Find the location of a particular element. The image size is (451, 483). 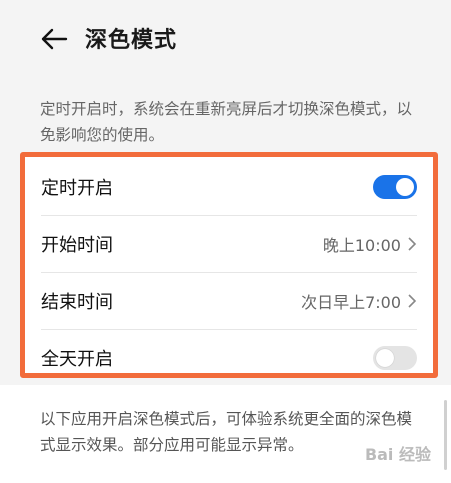

row-label: 定时开启 is located at coordinates (77, 188).